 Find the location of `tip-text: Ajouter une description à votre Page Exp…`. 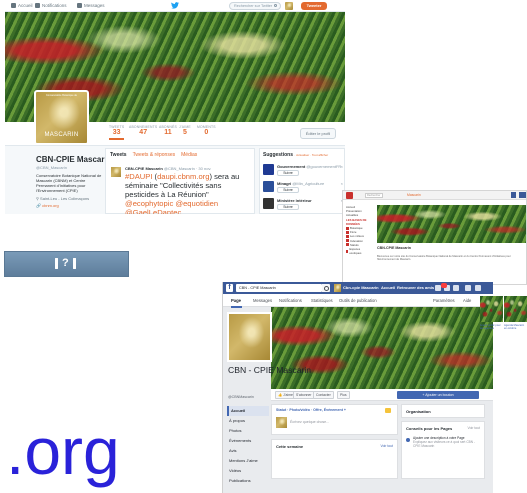

tip-text: Ajouter une description à votre Page Exp… is located at coordinates (448, 442).